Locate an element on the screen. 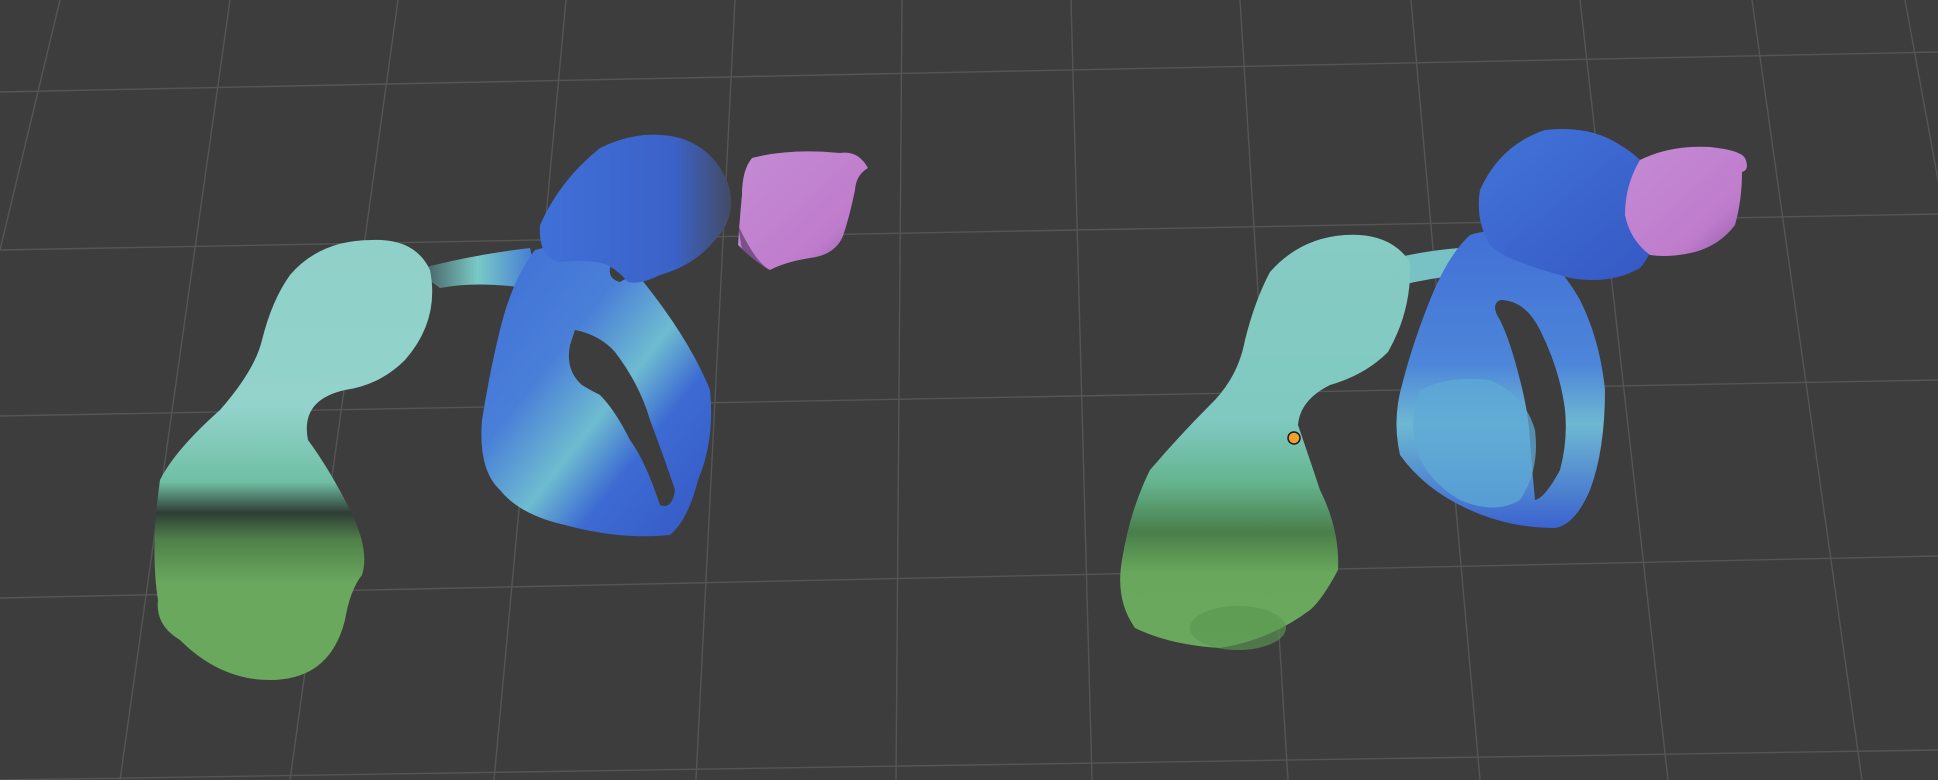  right-pink-bulb is located at coordinates (1686, 201).